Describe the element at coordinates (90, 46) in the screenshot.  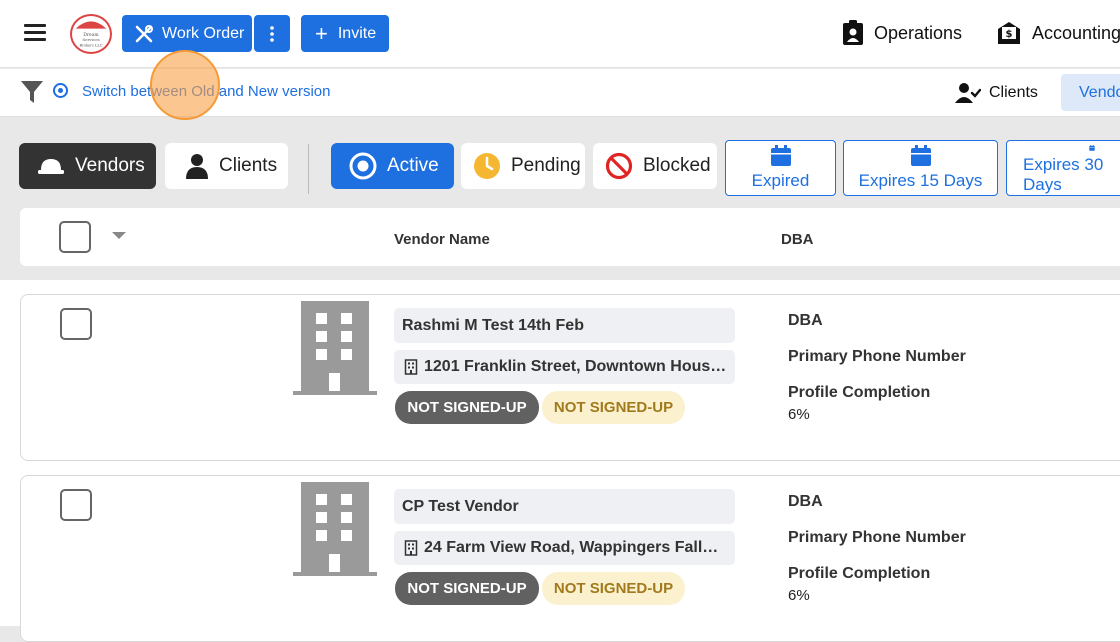
I see `svg-text: Brokers LLC` at that location.